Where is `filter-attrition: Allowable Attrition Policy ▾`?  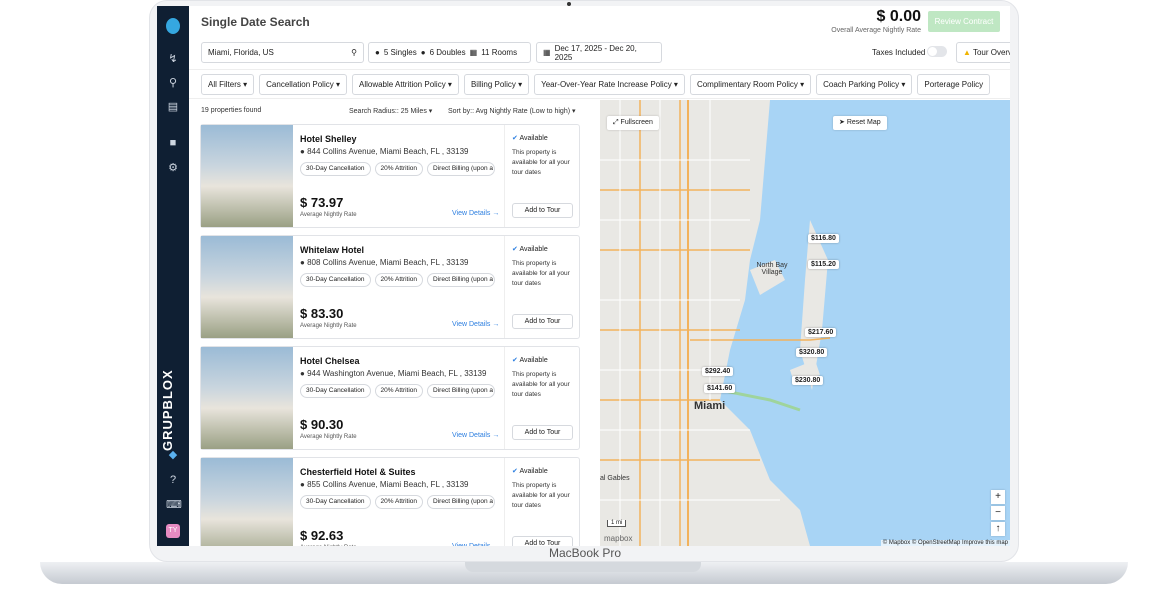 filter-attrition: Allowable Attrition Policy ▾ is located at coordinates (405, 84).